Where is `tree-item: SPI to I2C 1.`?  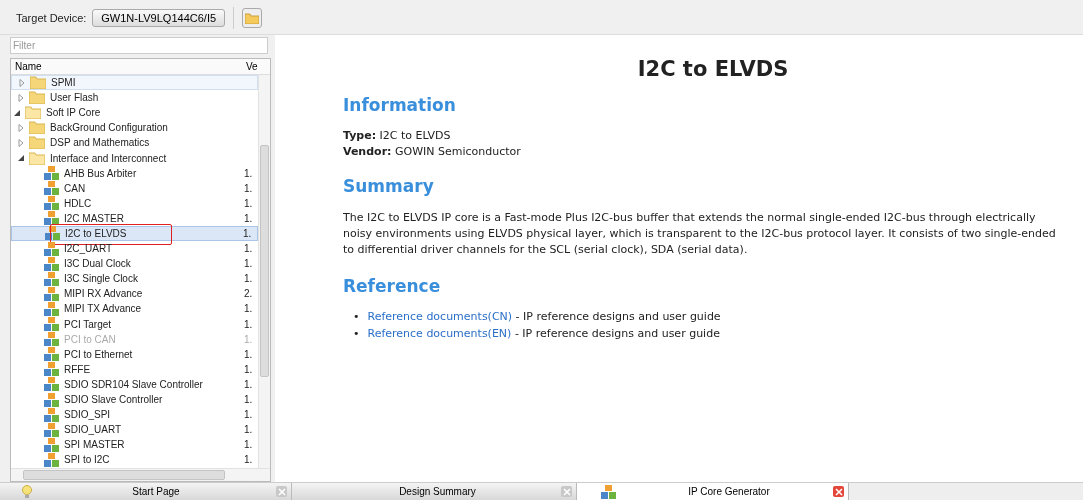 tree-item: SPI to I2C 1. is located at coordinates (134, 460).